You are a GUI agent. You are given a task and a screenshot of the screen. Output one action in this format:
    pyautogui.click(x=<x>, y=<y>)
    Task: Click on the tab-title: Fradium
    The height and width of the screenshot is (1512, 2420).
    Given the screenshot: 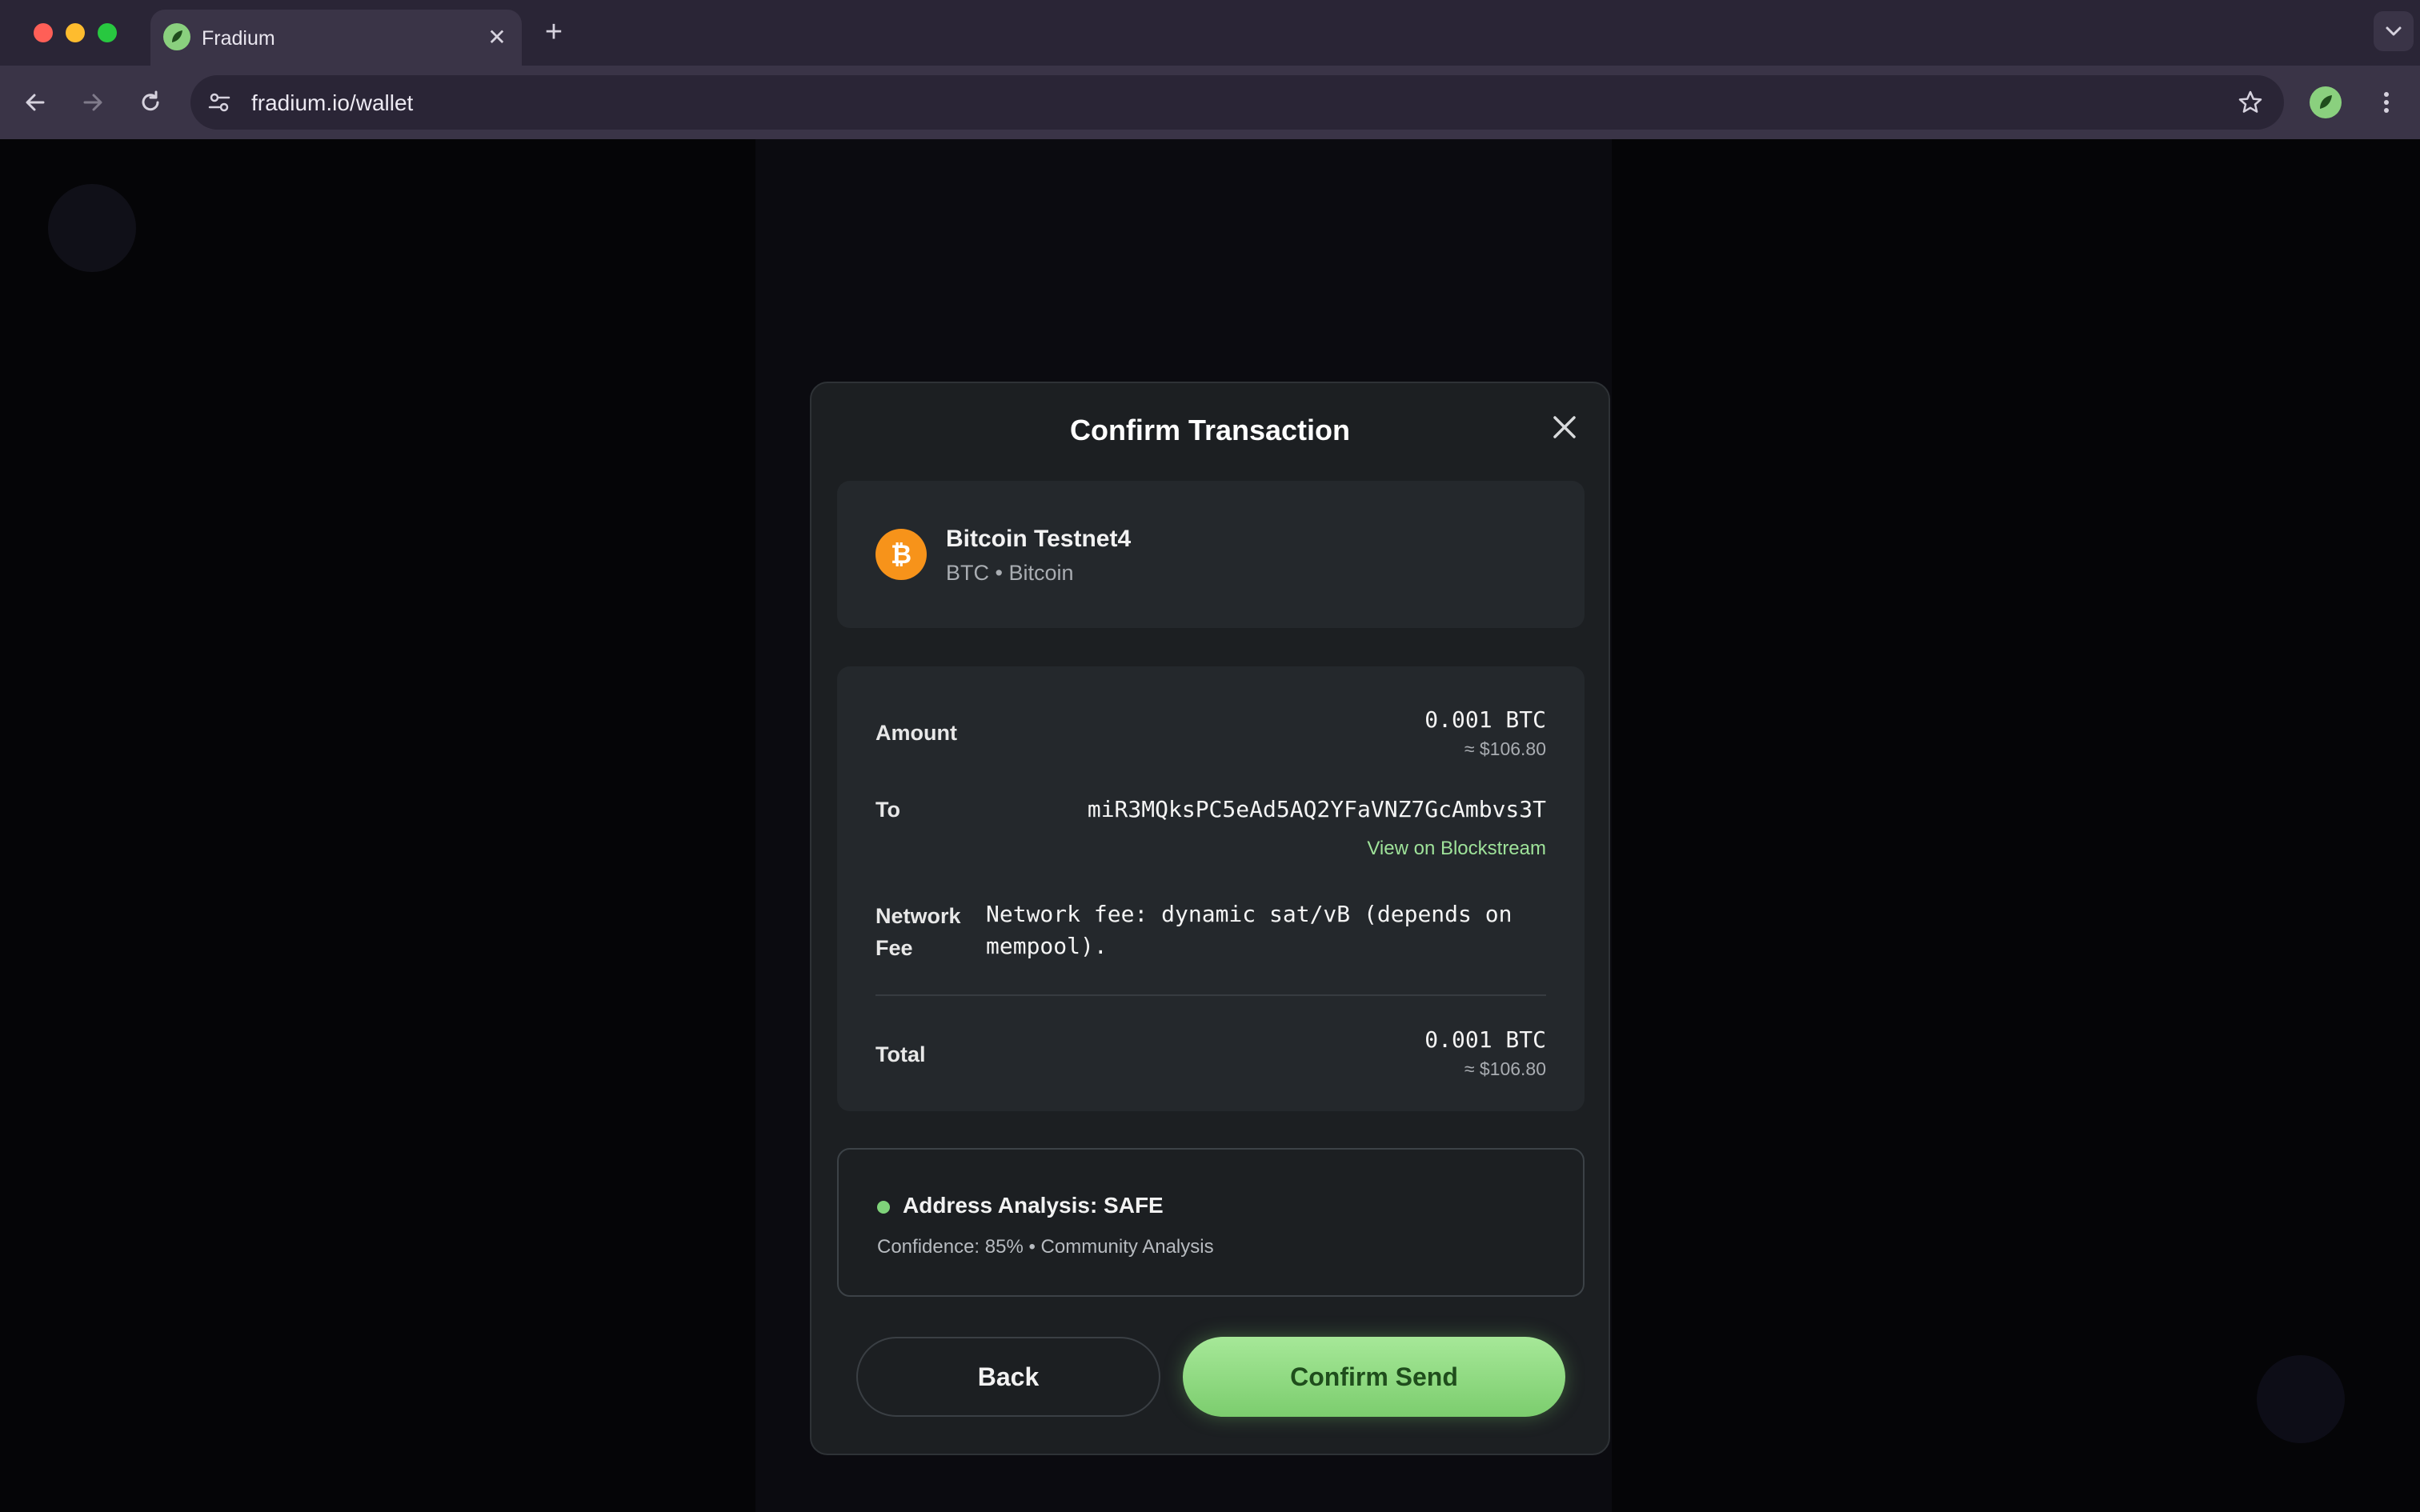 What is the action you would take?
    pyautogui.click(x=238, y=38)
    